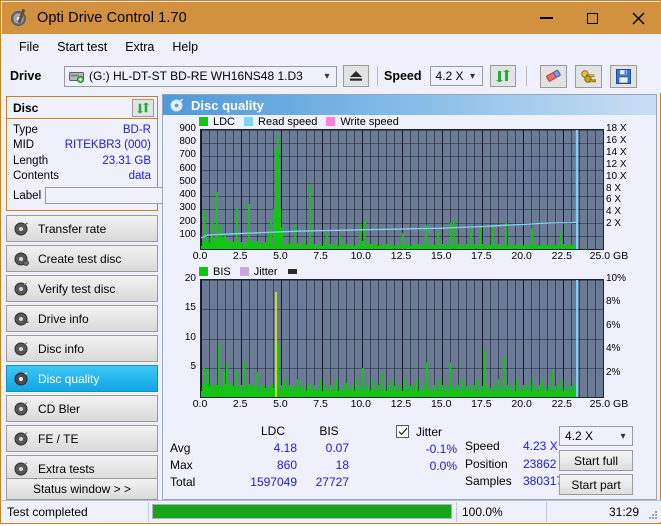 Image resolution: width=661 pixels, height=526 pixels. What do you see at coordinates (82, 348) in the screenshot?
I see `sidebar-item-disc-info: Disc info` at bounding box center [82, 348].